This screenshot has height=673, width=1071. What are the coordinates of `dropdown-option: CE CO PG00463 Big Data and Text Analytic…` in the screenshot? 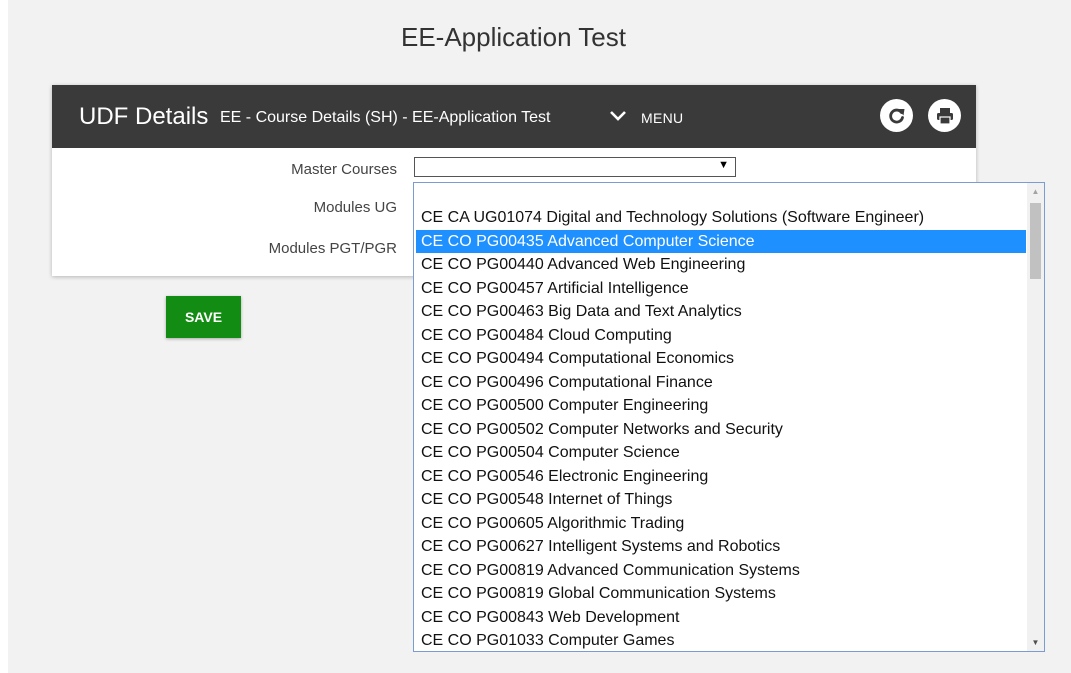 It's located at (721, 312).